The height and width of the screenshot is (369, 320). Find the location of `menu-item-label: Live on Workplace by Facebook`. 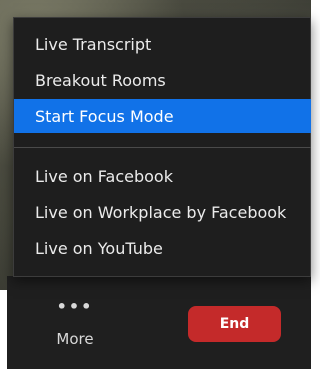

menu-item-label: Live on Workplace by Facebook is located at coordinates (161, 212).